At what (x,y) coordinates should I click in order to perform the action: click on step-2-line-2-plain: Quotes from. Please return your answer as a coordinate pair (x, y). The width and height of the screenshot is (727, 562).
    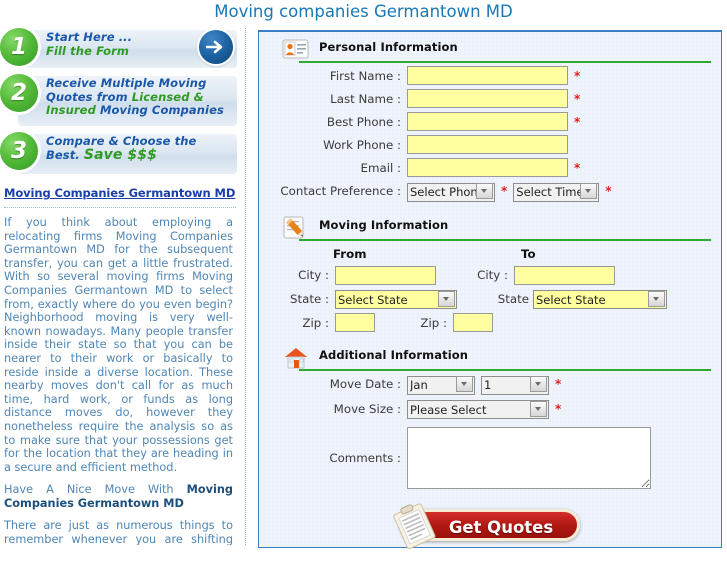
    Looking at the image, I should click on (89, 96).